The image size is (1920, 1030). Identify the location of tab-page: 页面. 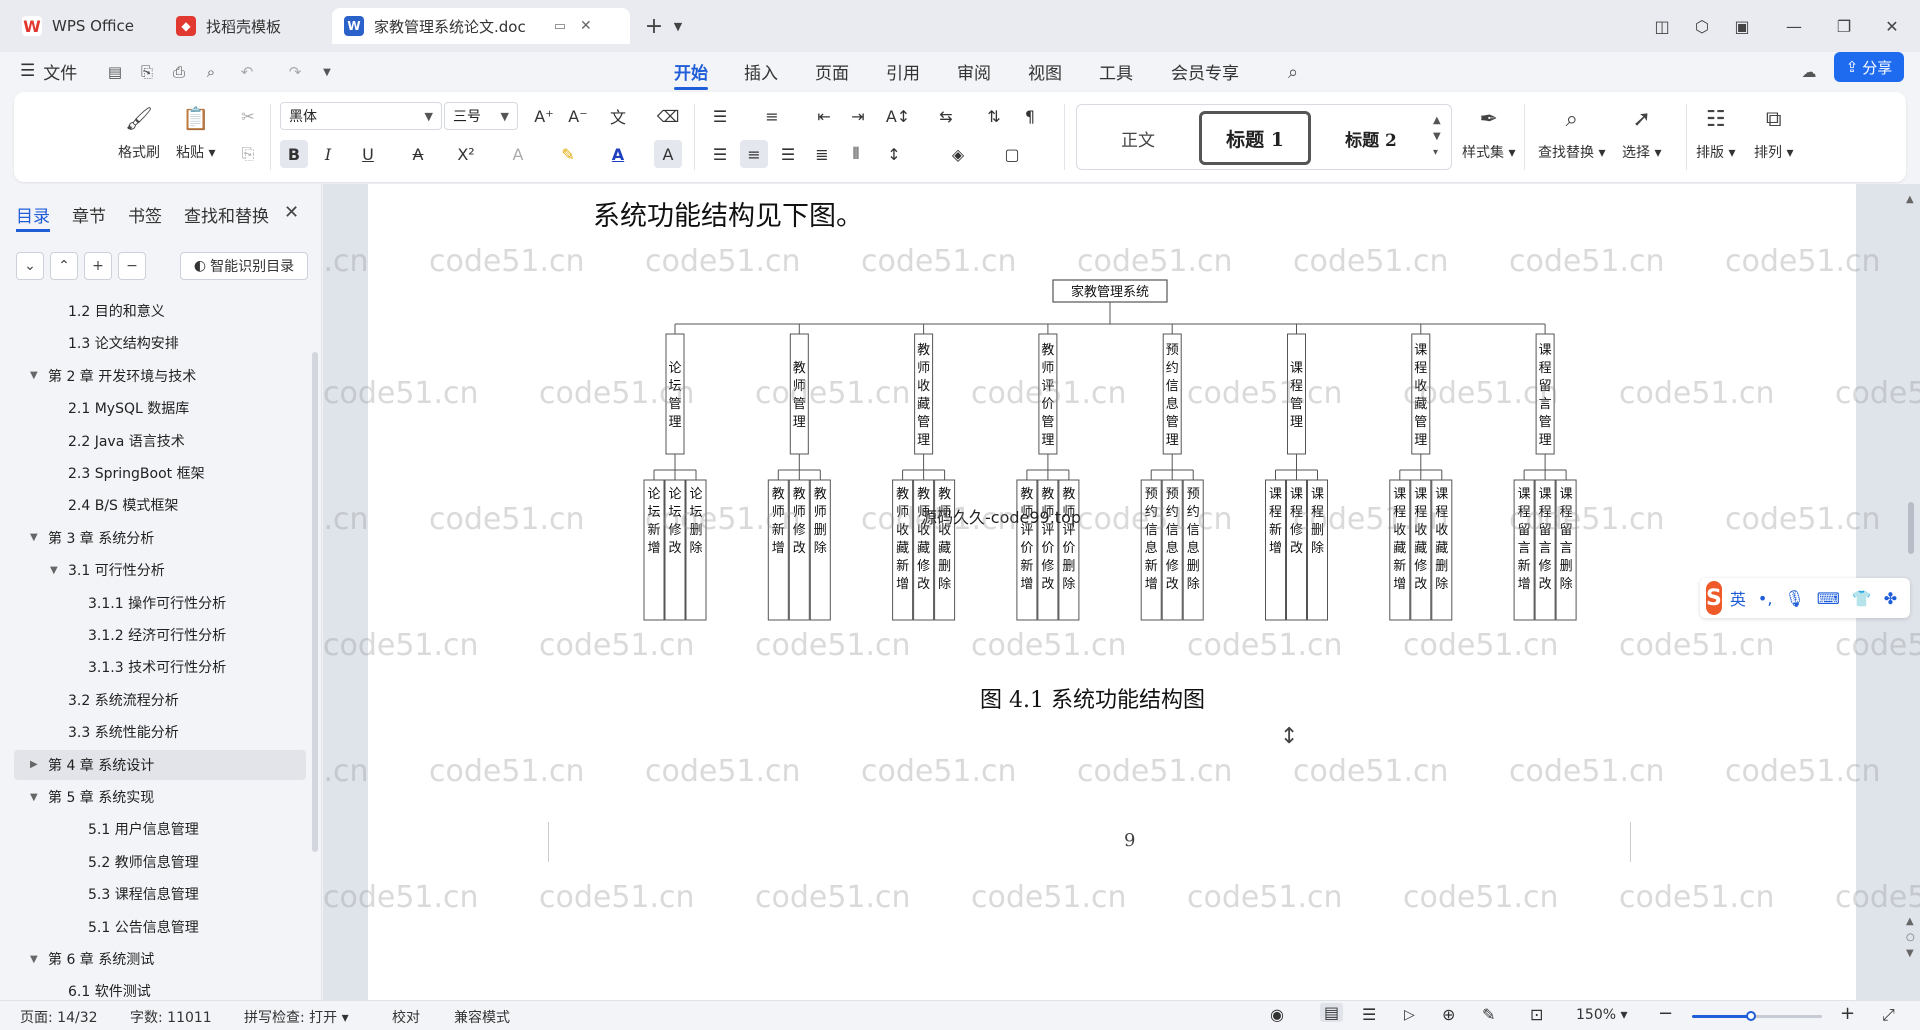
(832, 71).